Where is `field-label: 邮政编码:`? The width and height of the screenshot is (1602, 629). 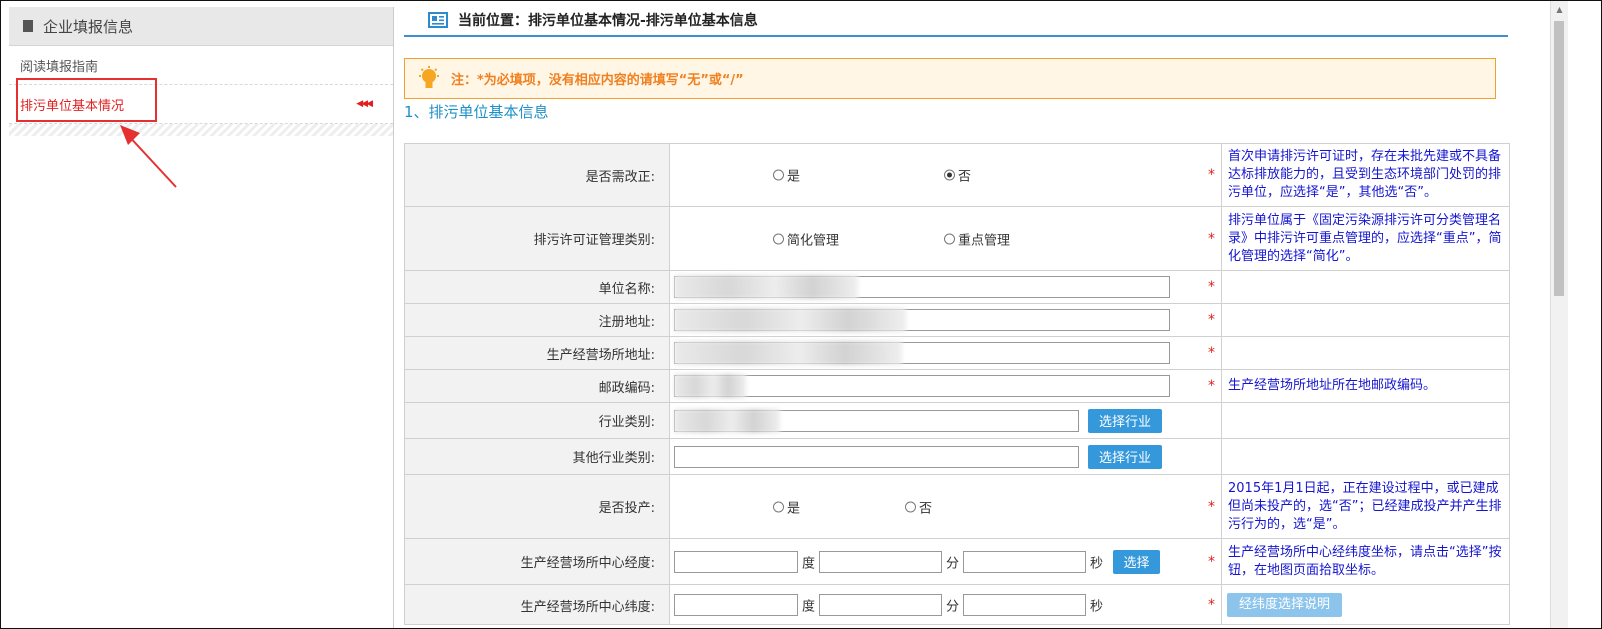
field-label: 邮政编码: is located at coordinates (537, 386).